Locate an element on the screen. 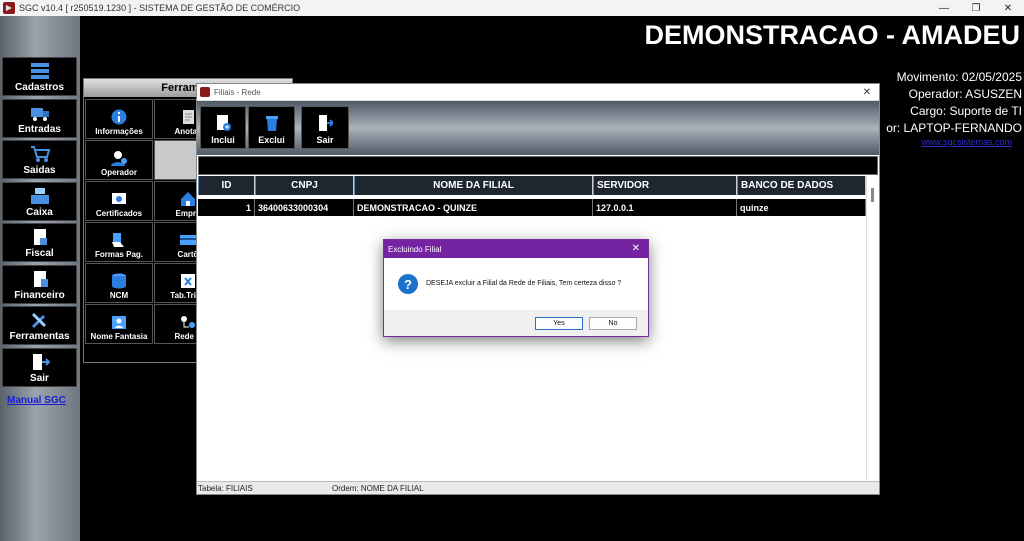  dialog-close-button: ✕ is located at coordinates (636, 248).